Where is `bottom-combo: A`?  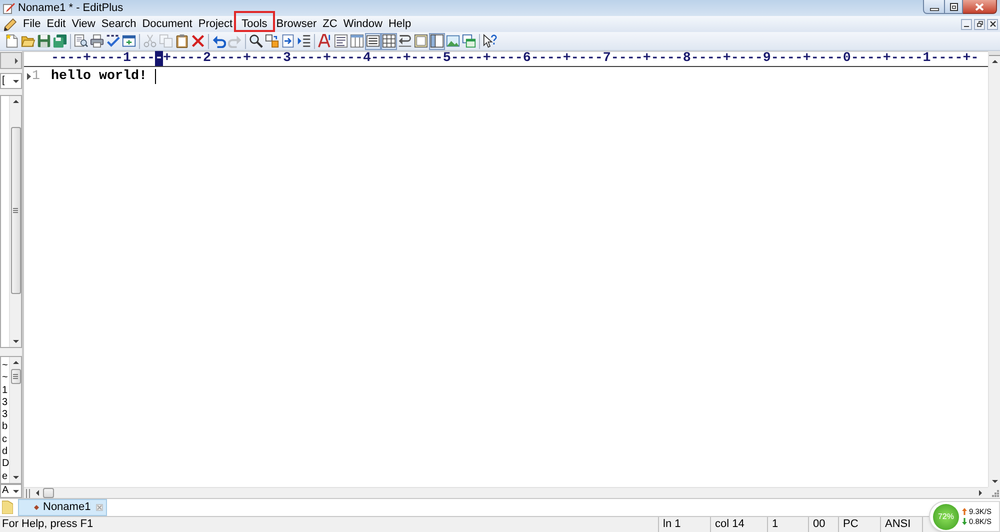 bottom-combo: A is located at coordinates (11, 491).